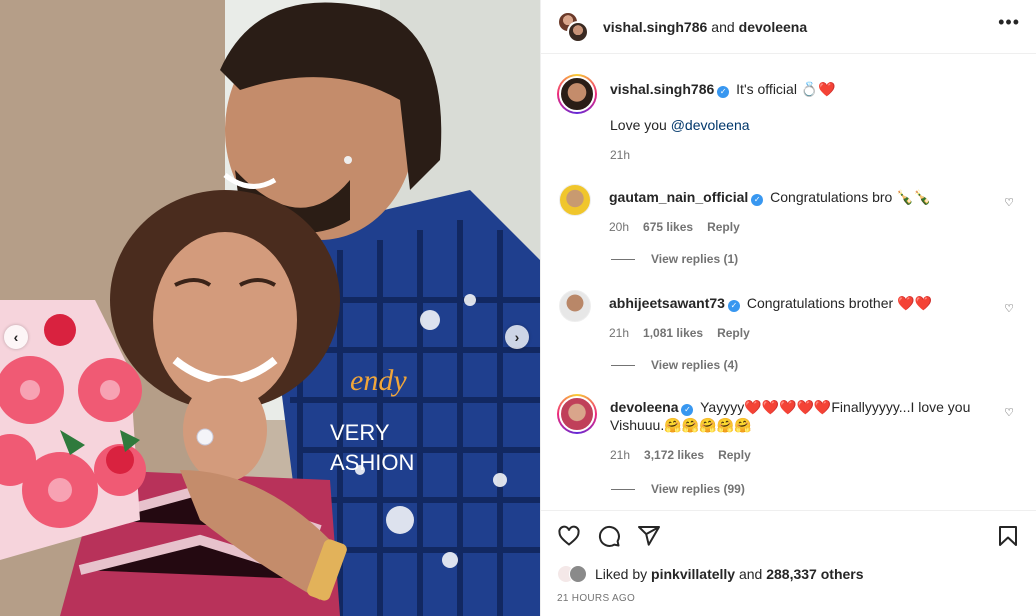 The image size is (1036, 616). Describe the element at coordinates (835, 407) in the screenshot. I see `comment-text: Yayyyy❤️❤️❤️❤️❤️Finallyyyyy...I love you` at that location.